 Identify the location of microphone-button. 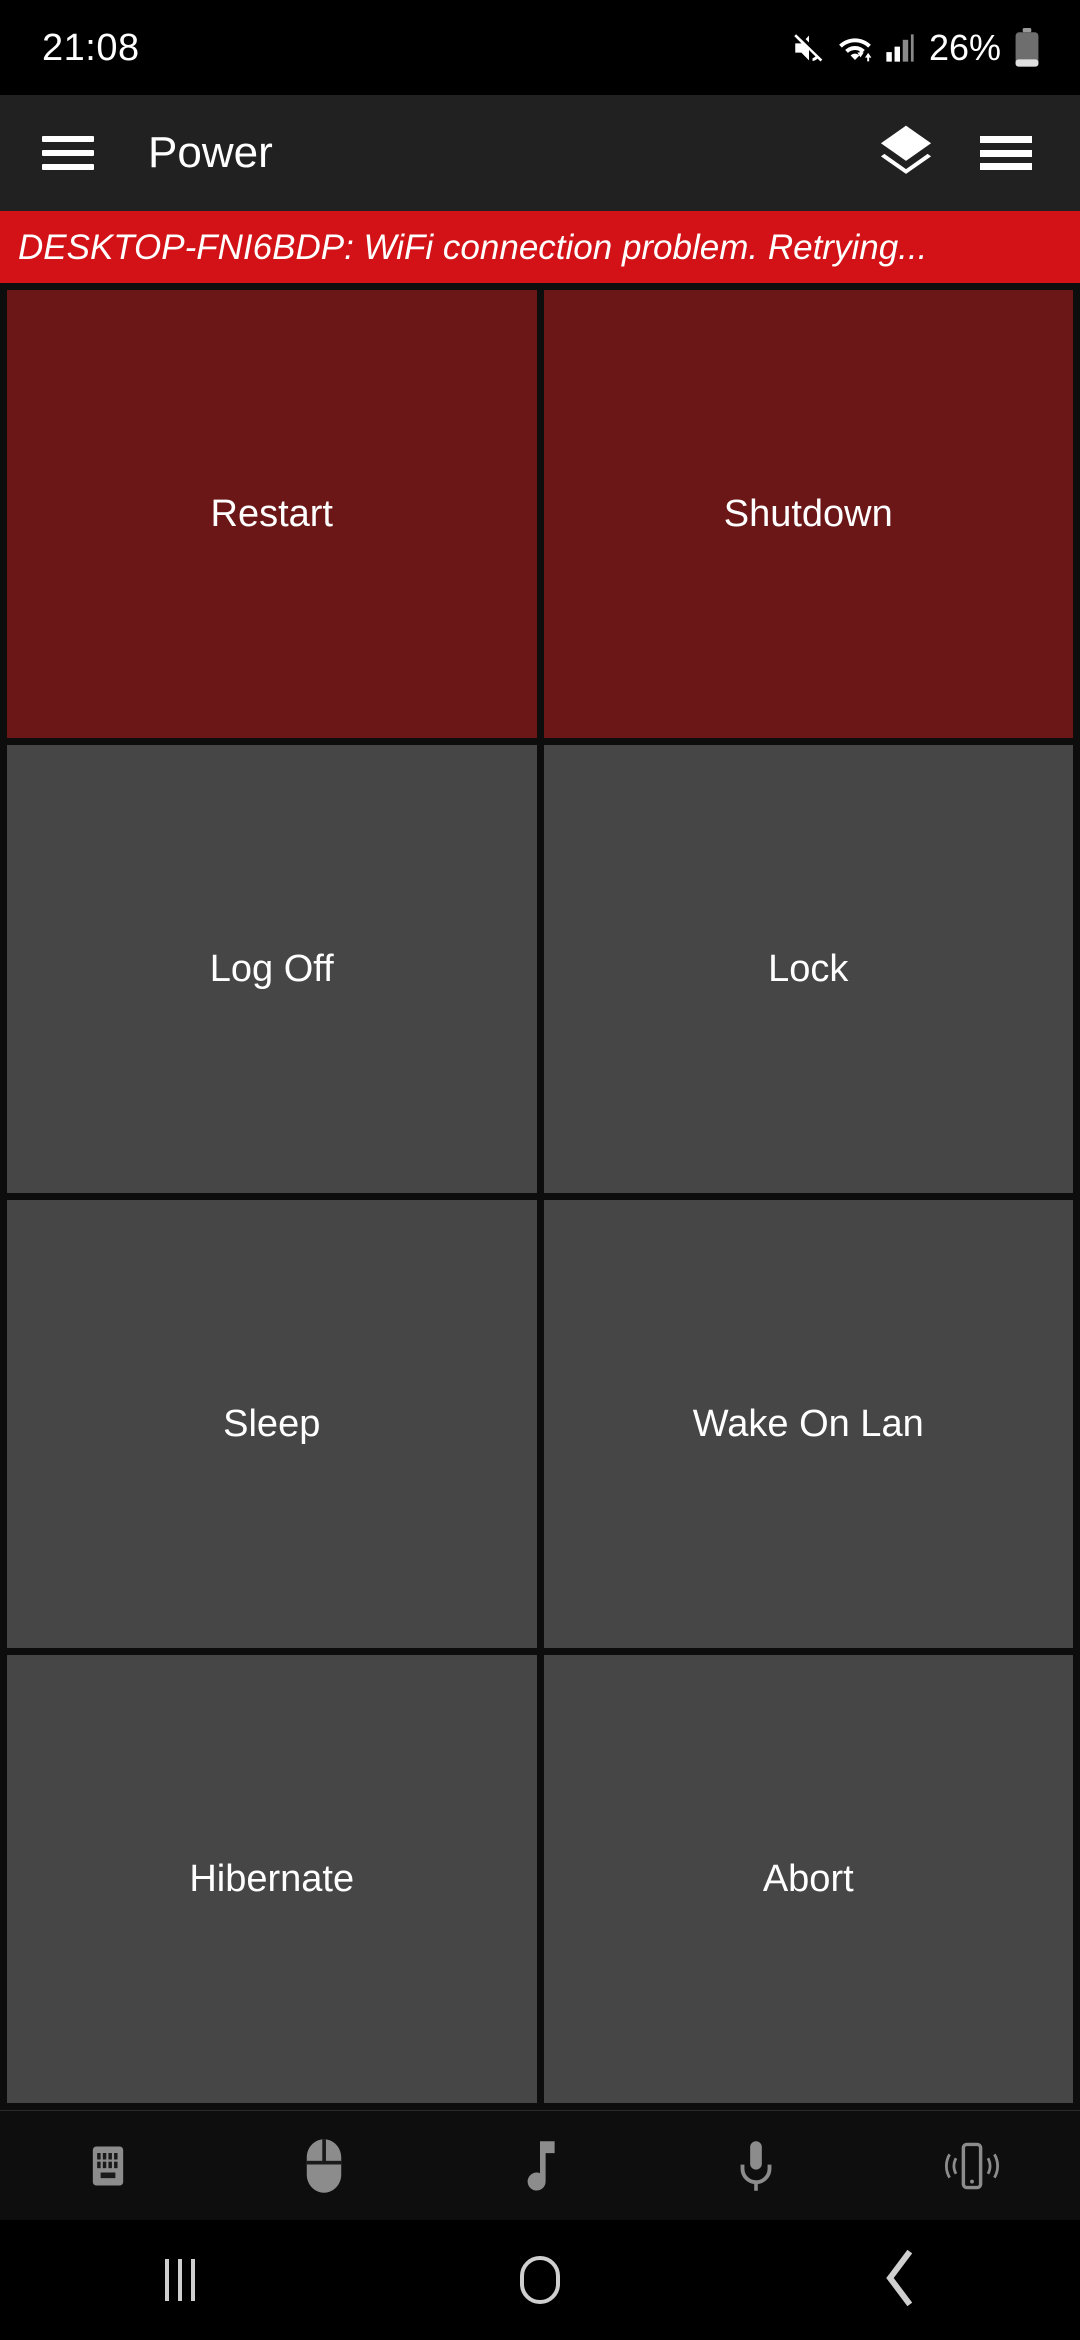
(756, 2166).